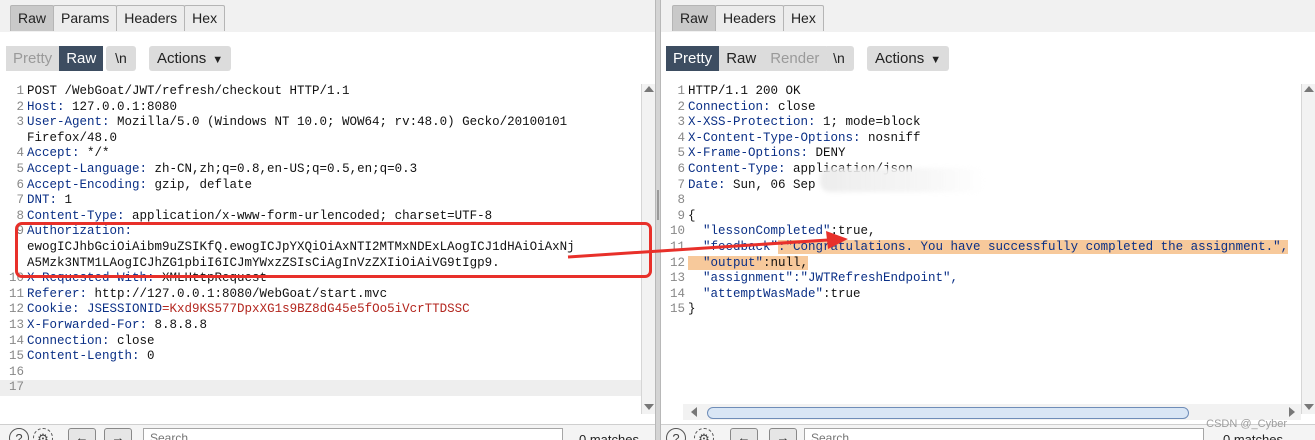 The height and width of the screenshot is (440, 1315). I want to click on right-tab-headers: Headers, so click(749, 18).